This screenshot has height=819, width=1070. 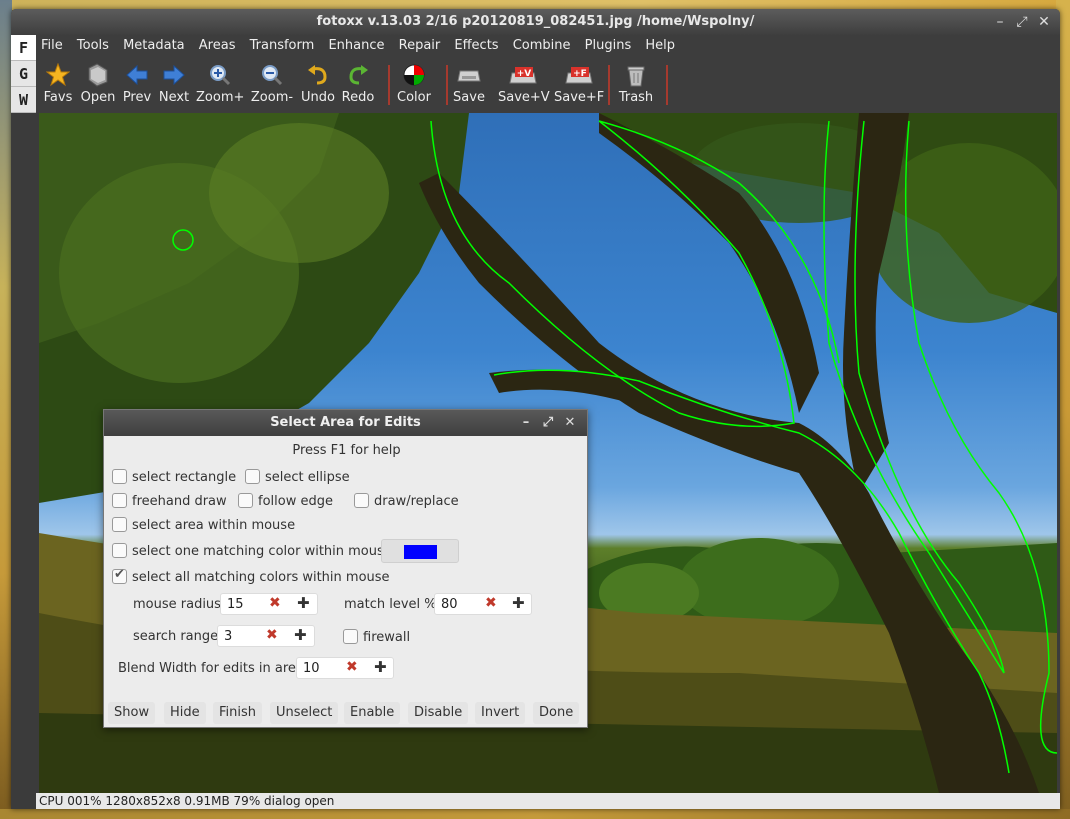 I want to click on search-range-stepper: 3 ✖ ✚, so click(x=266, y=636).